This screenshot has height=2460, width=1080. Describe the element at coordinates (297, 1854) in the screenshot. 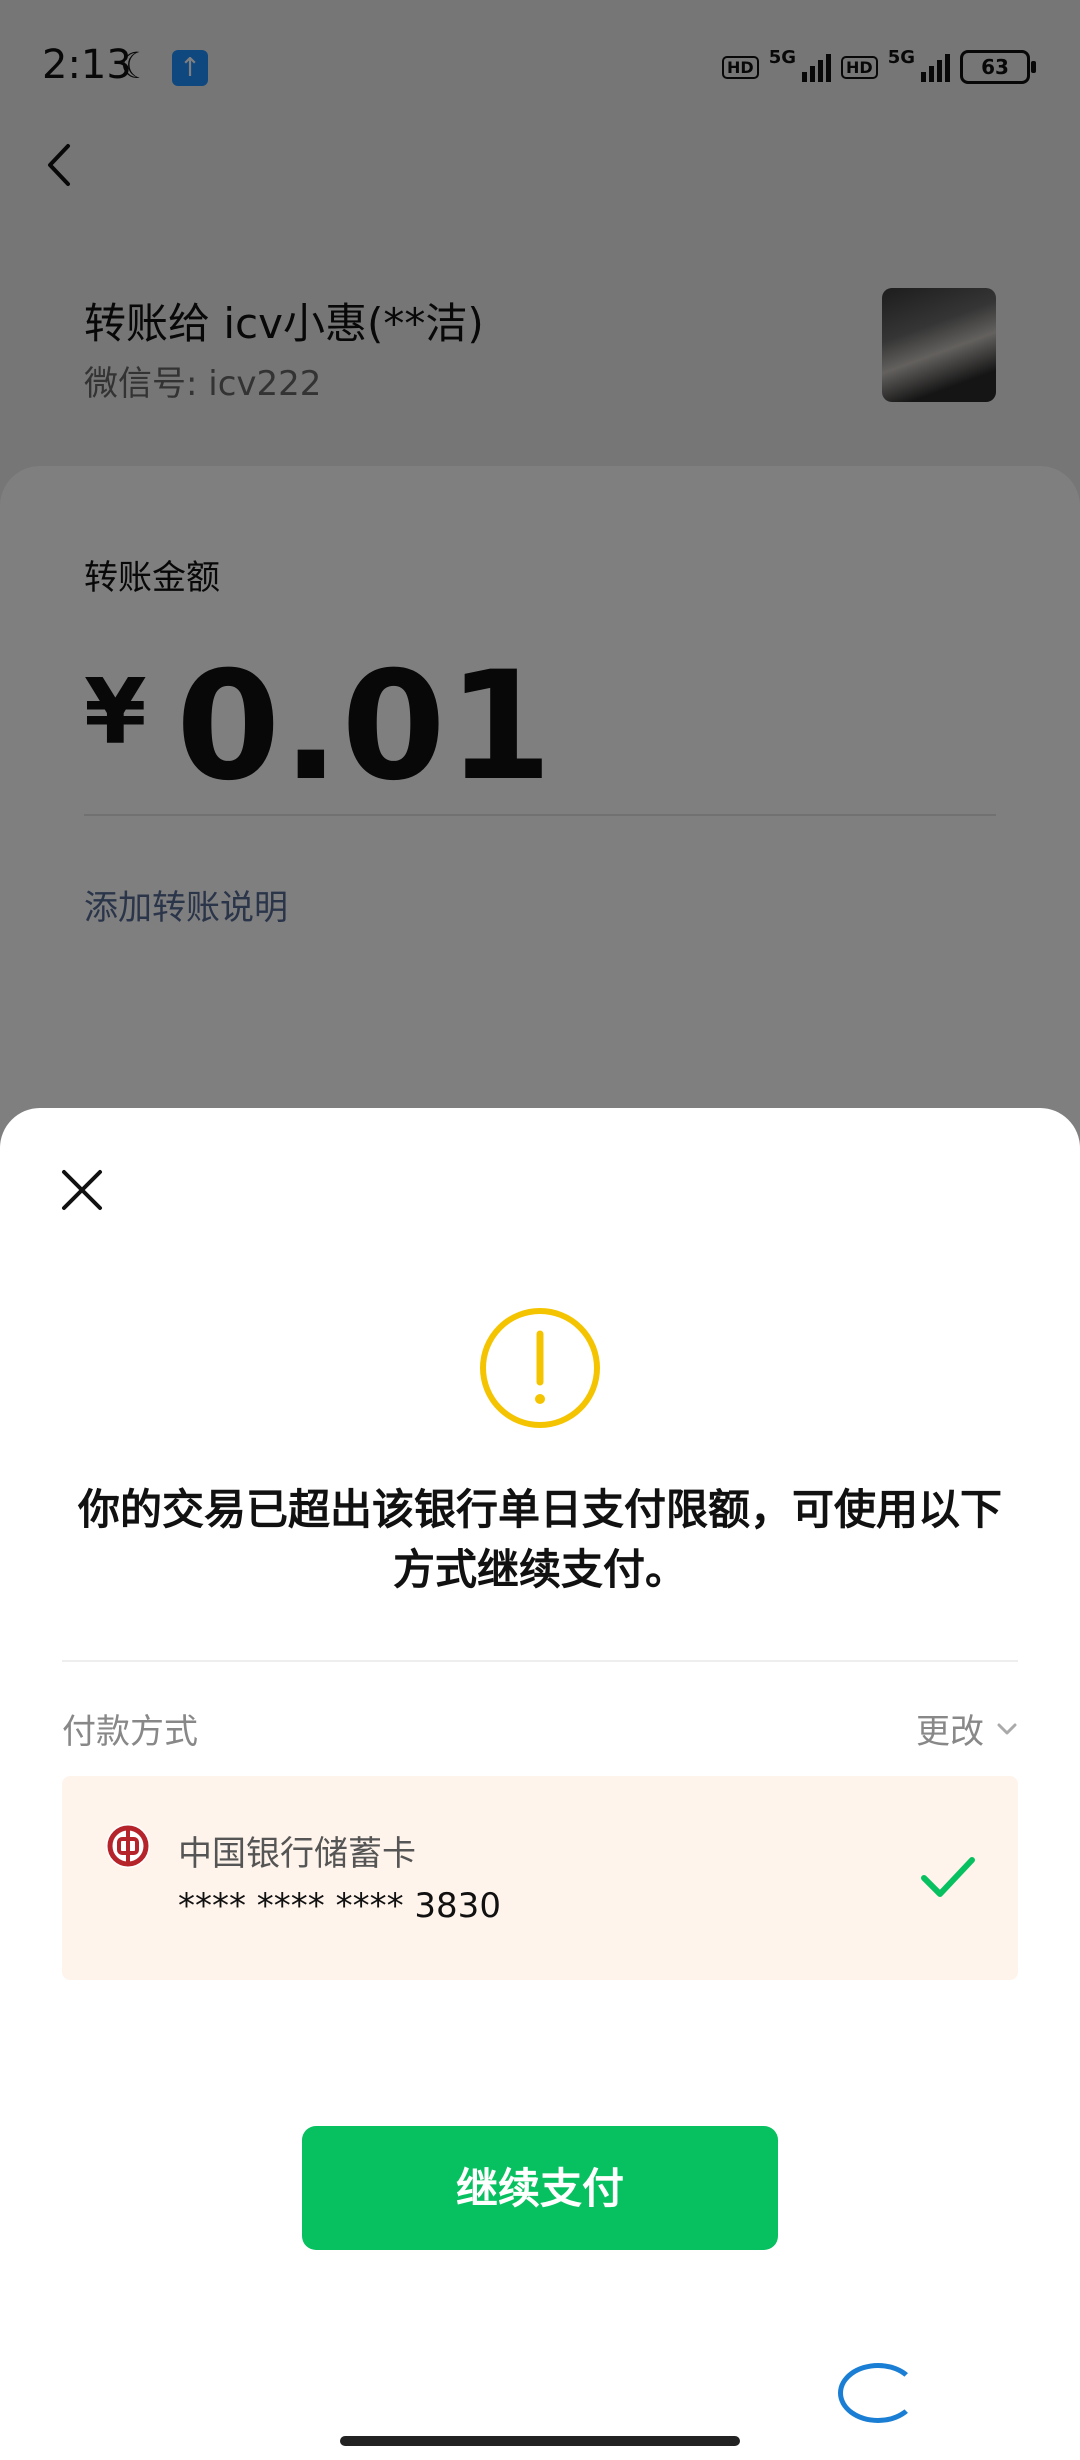

I see `bank-card-name: 中国银行储蓄卡` at that location.